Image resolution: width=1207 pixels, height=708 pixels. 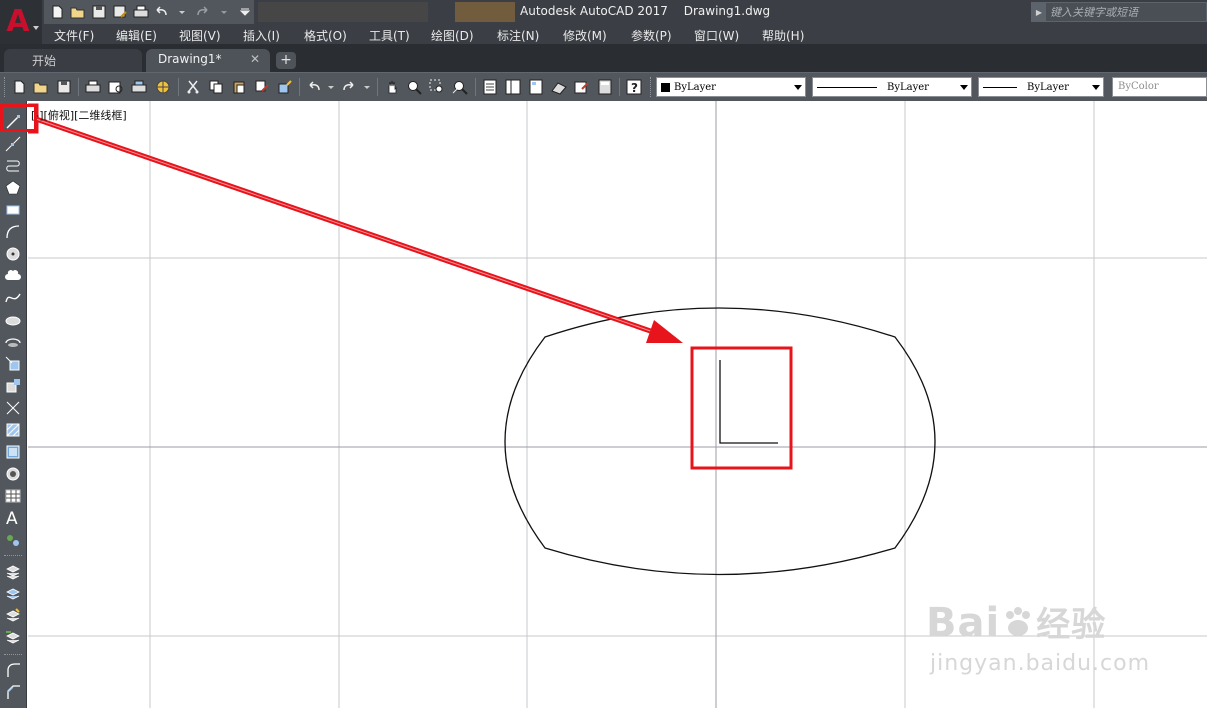 I want to click on publish-icon, so click(x=139, y=87).